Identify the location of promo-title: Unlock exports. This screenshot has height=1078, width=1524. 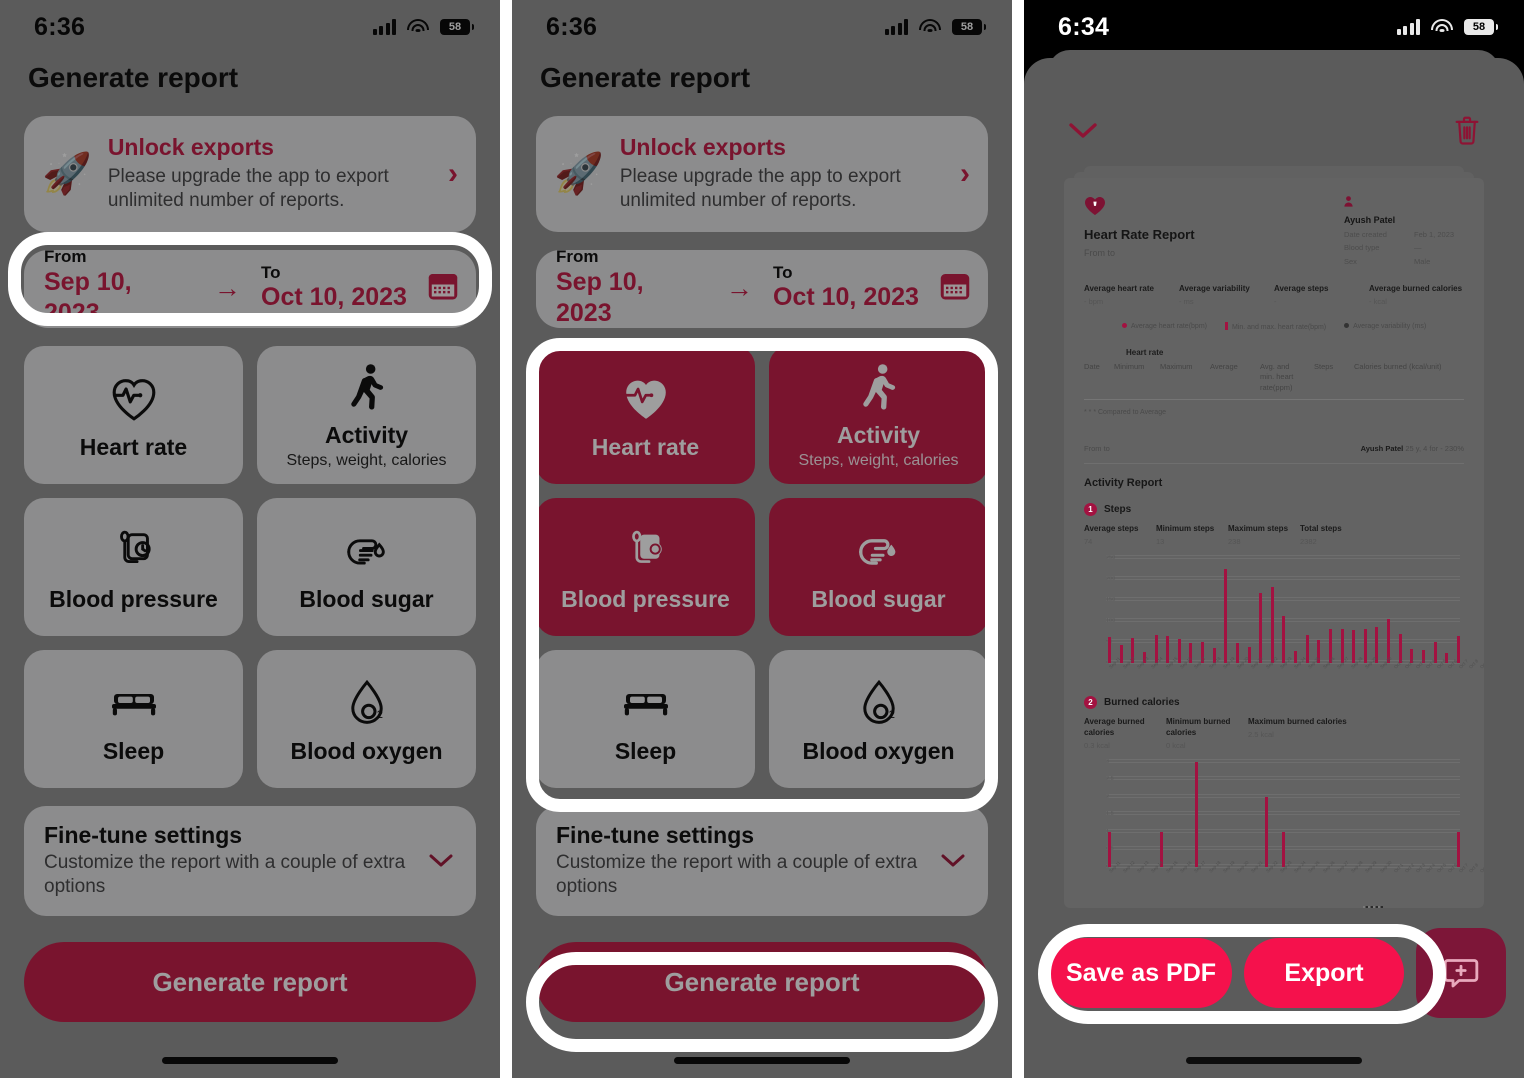
(702, 147).